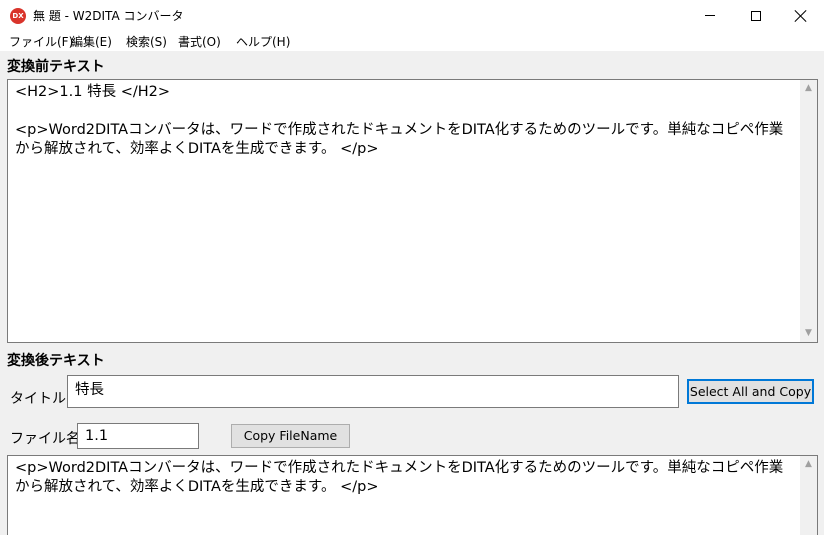 The image size is (824, 535). I want to click on title-input: 特長, so click(373, 391).